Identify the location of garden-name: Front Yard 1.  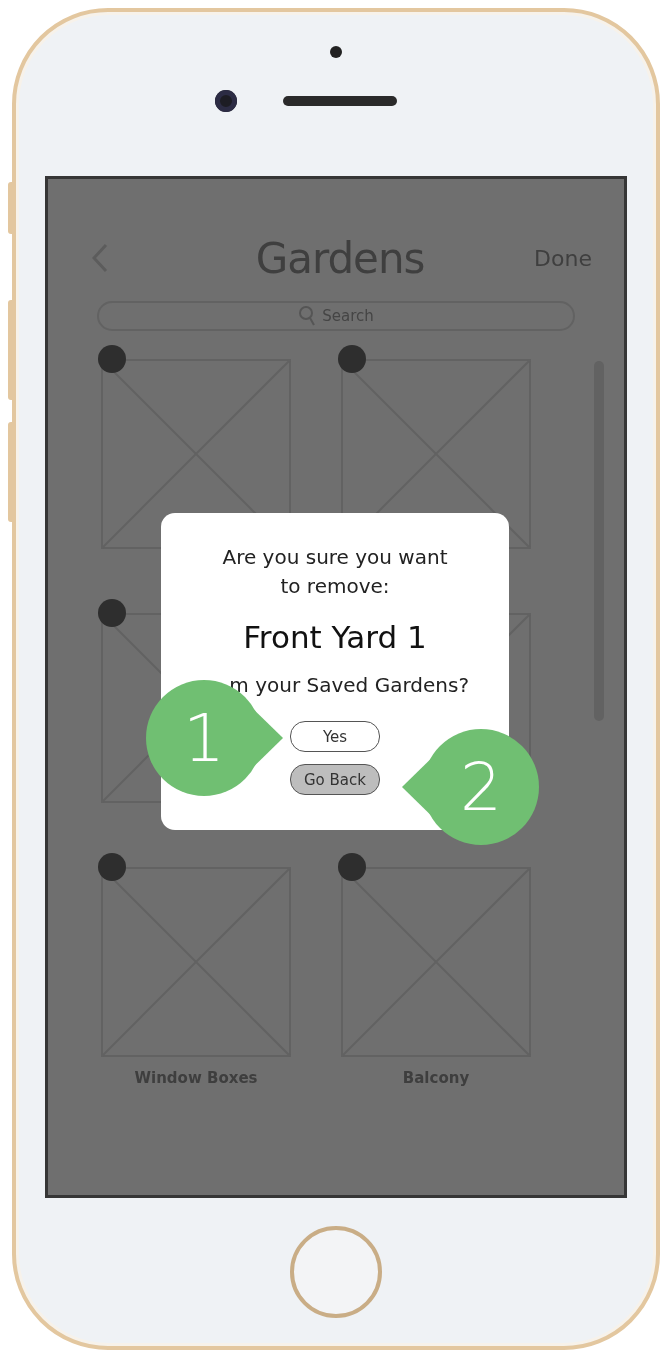
(335, 637).